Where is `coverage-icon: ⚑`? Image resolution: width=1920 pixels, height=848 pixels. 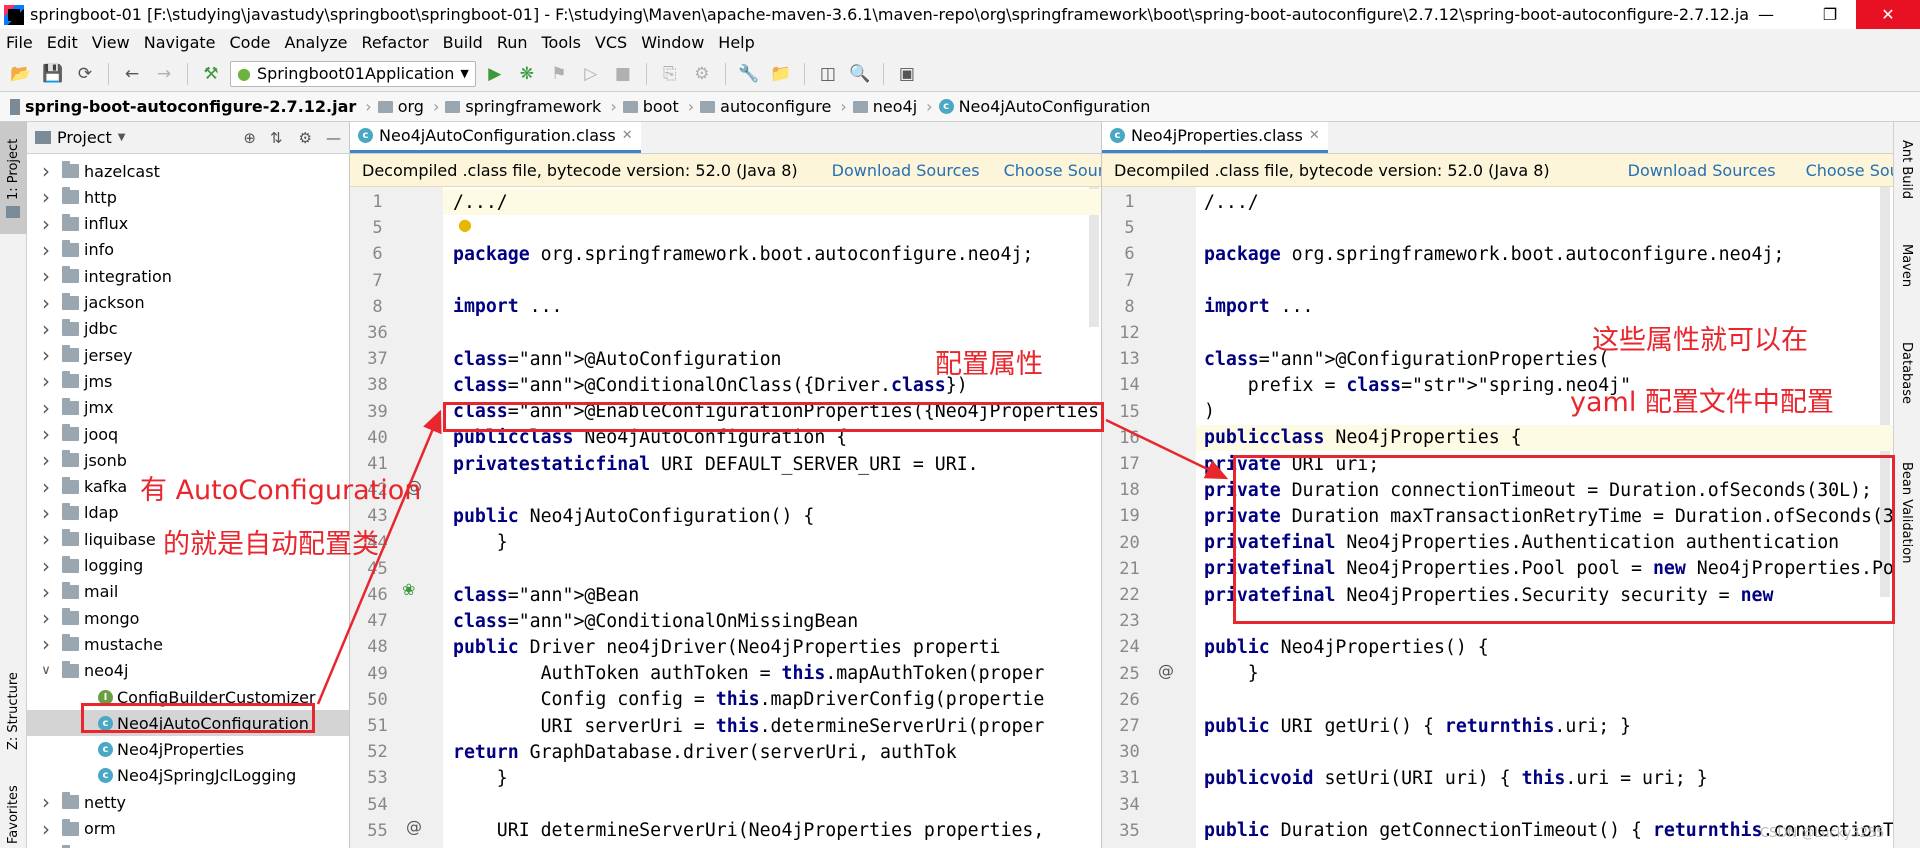
coverage-icon: ⚑ is located at coordinates (559, 74).